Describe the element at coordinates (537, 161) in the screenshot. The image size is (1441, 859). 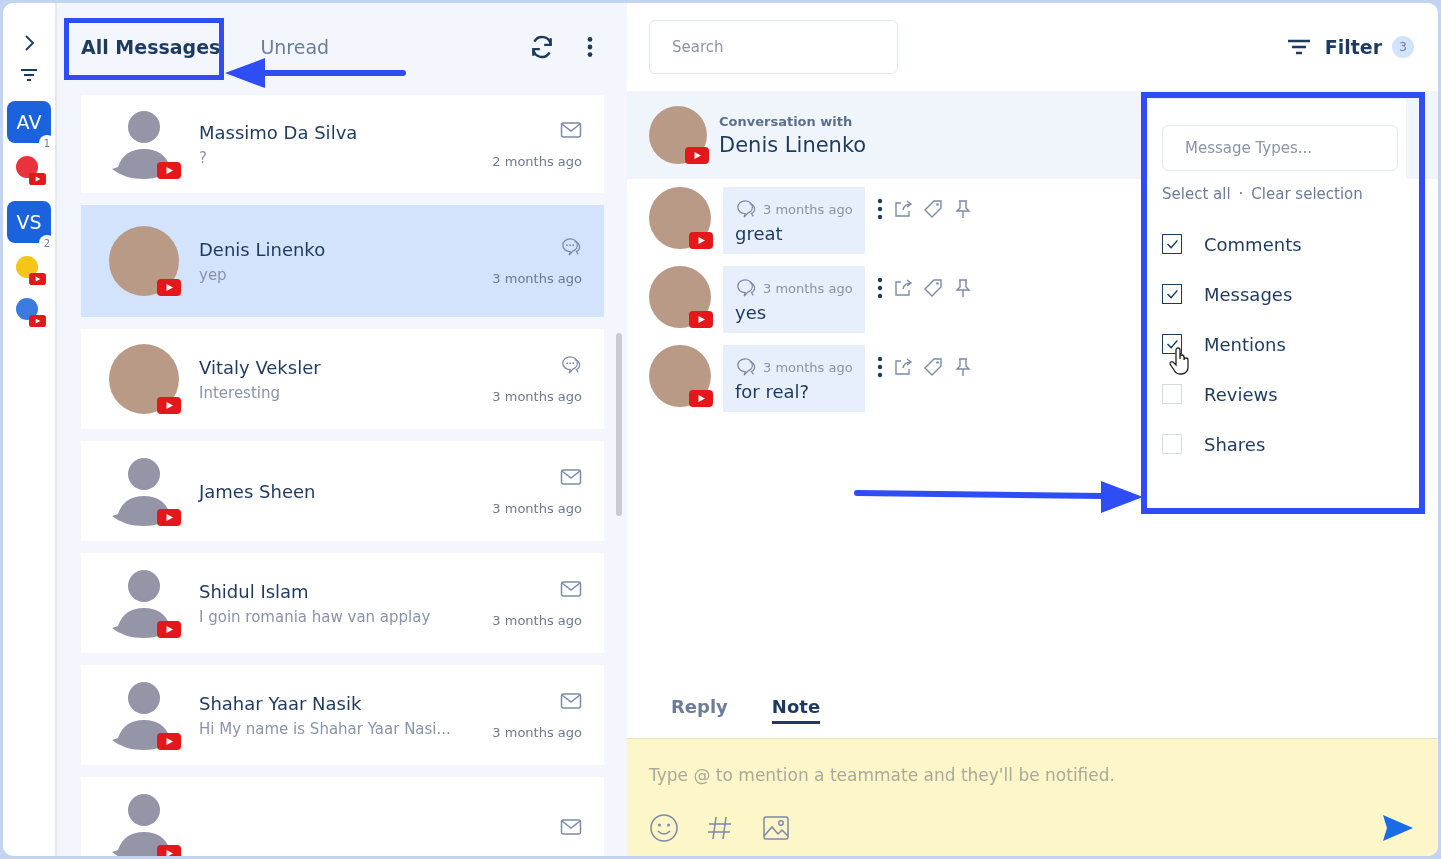
I see `timestamp: 2 months ago` at that location.